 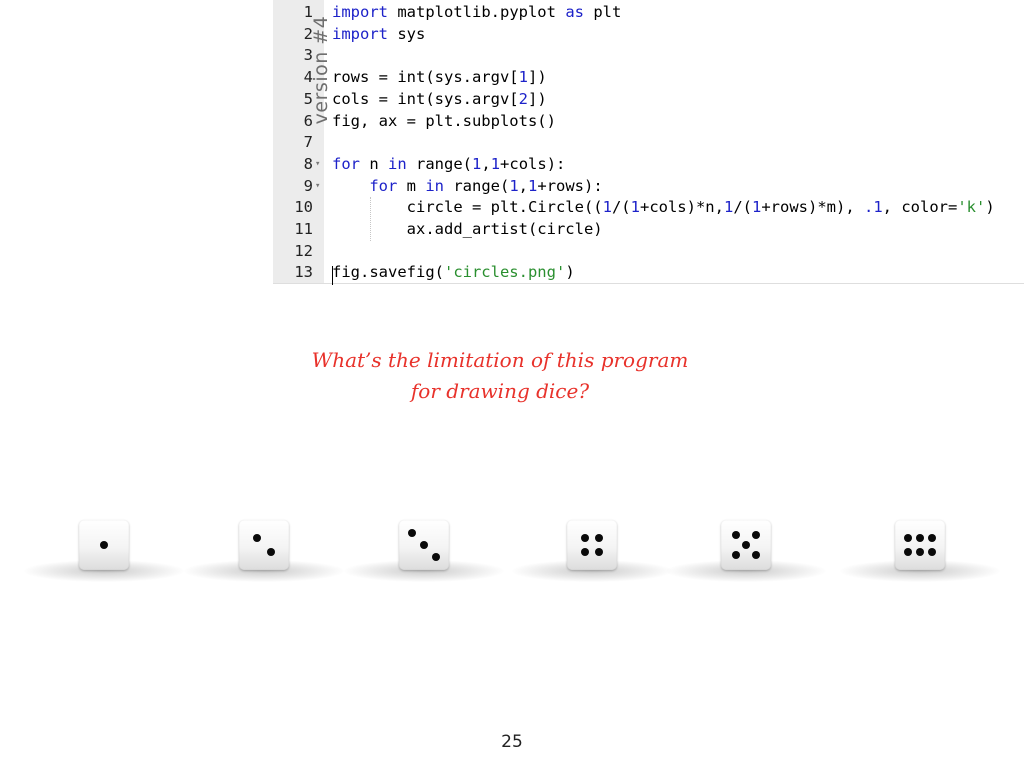 I want to click on code-token: +cols):, so click(x=533, y=163).